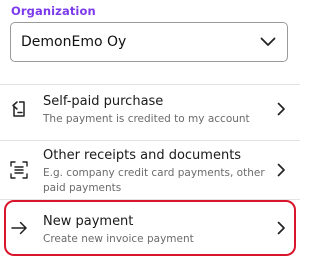  I want to click on list-item-title: New payment, so click(88, 221).